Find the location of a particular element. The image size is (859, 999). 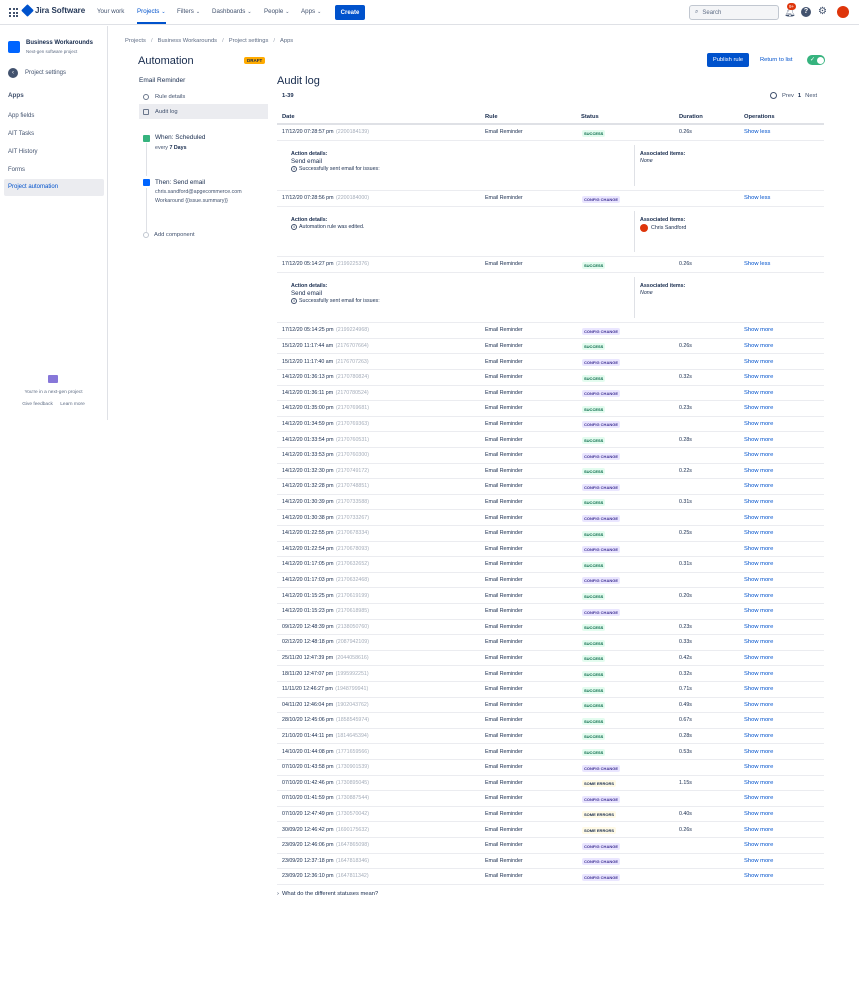

return-to-list-link: Return to list is located at coordinates (776, 60).